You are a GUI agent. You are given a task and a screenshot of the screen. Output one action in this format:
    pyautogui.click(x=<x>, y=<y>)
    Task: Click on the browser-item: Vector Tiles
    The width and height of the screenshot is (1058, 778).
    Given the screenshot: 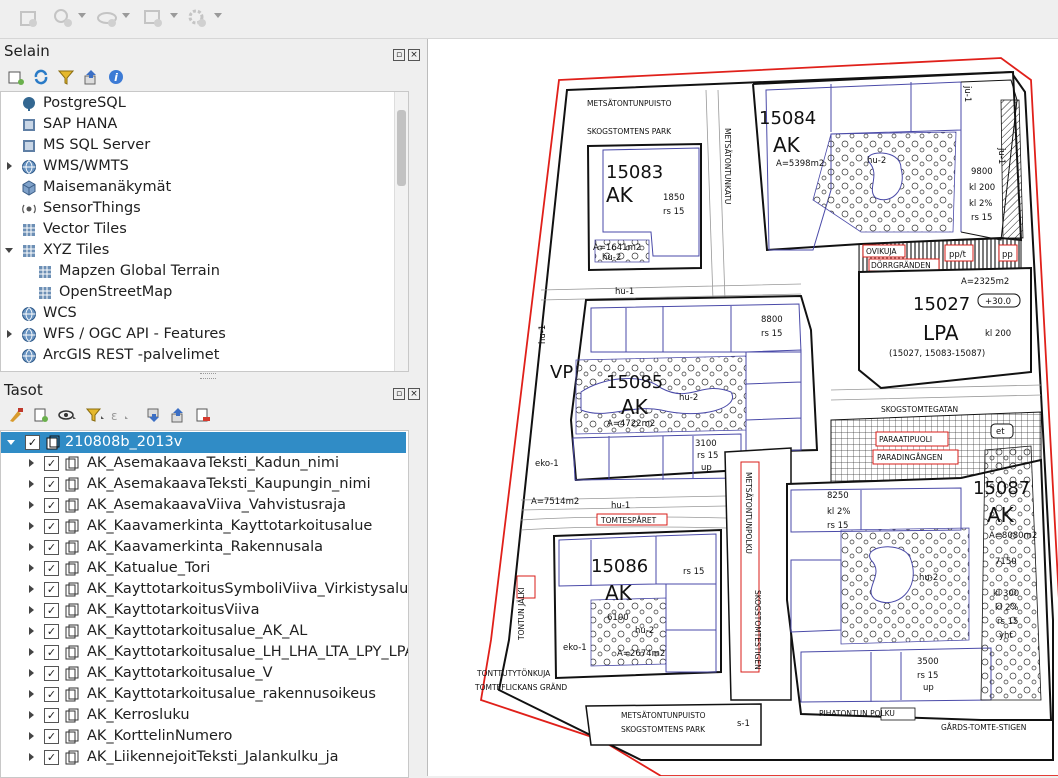 What is the action you would take?
    pyautogui.click(x=197, y=229)
    